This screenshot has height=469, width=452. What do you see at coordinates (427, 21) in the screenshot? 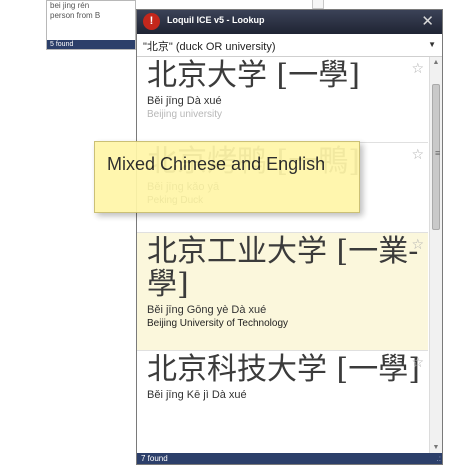
I see `close-icon: ✕` at bounding box center [427, 21].